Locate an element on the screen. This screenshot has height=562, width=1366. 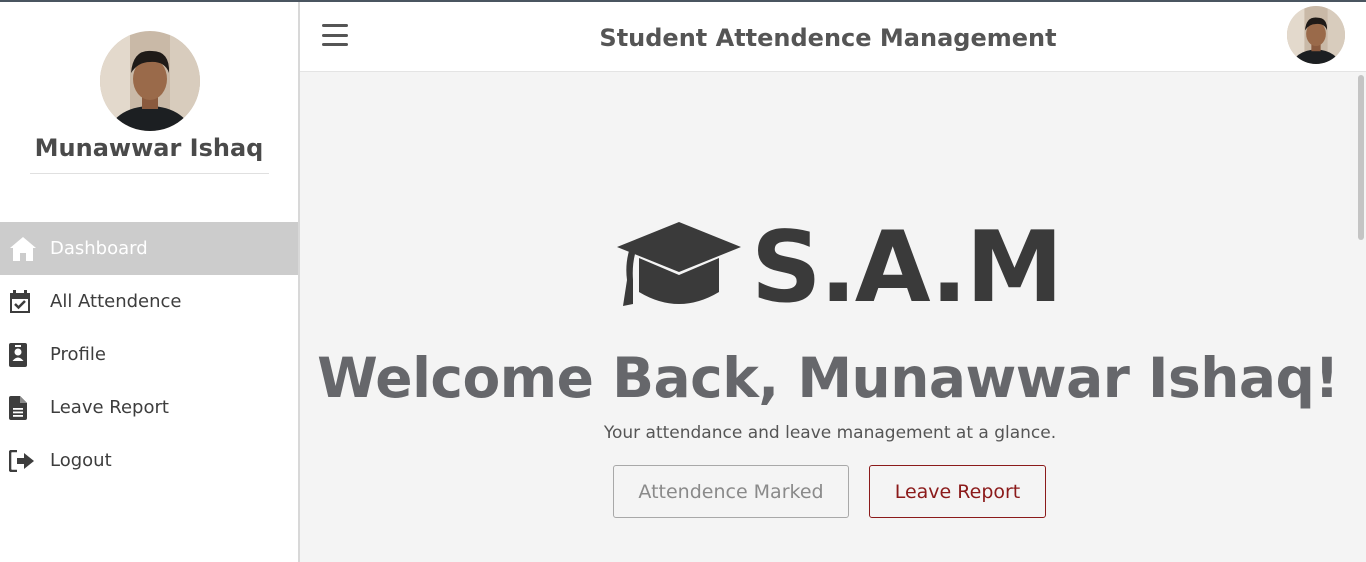
sidebar-item-label: All Attendence is located at coordinates (116, 301).